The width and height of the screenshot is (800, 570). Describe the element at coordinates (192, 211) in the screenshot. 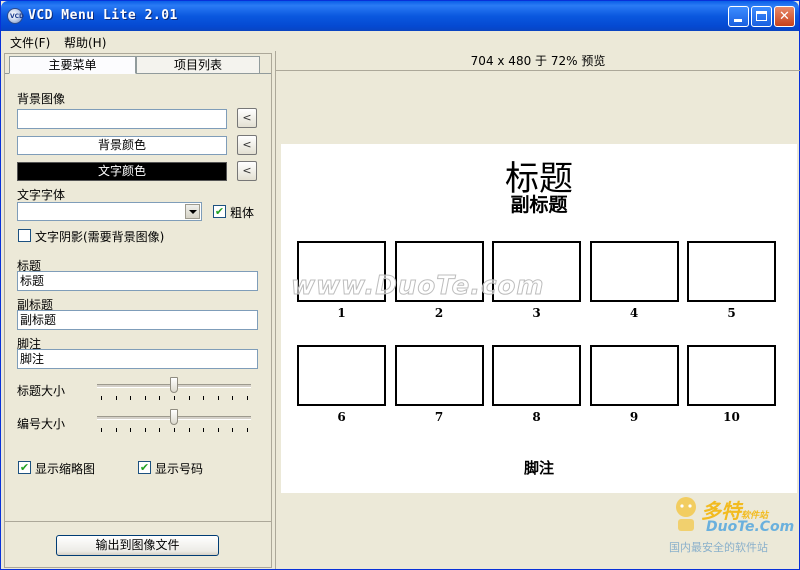

I see `chevron-down-icon` at that location.